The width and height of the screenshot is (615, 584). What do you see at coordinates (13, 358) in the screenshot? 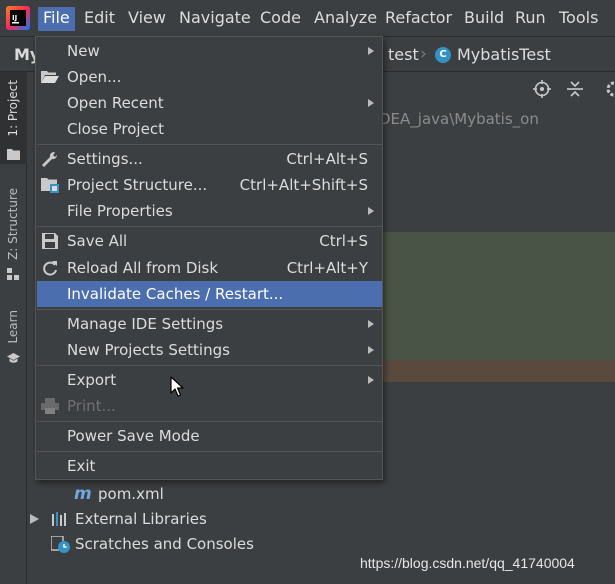
I see `graduation-cap-icon` at bounding box center [13, 358].